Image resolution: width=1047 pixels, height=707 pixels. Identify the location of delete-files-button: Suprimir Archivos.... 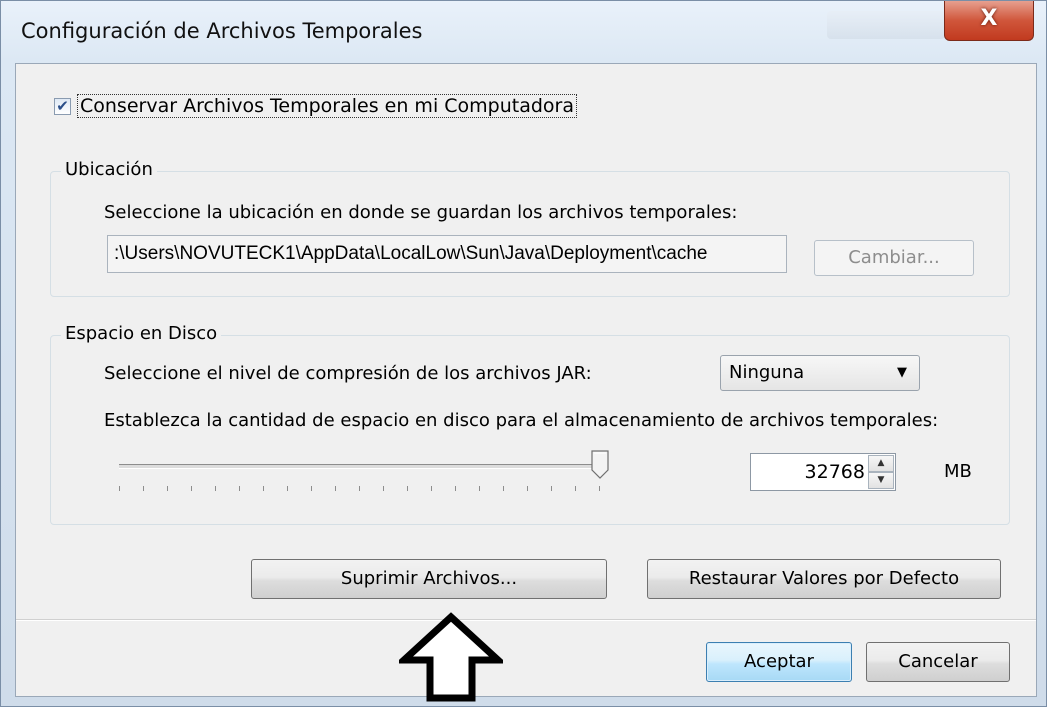
(429, 579).